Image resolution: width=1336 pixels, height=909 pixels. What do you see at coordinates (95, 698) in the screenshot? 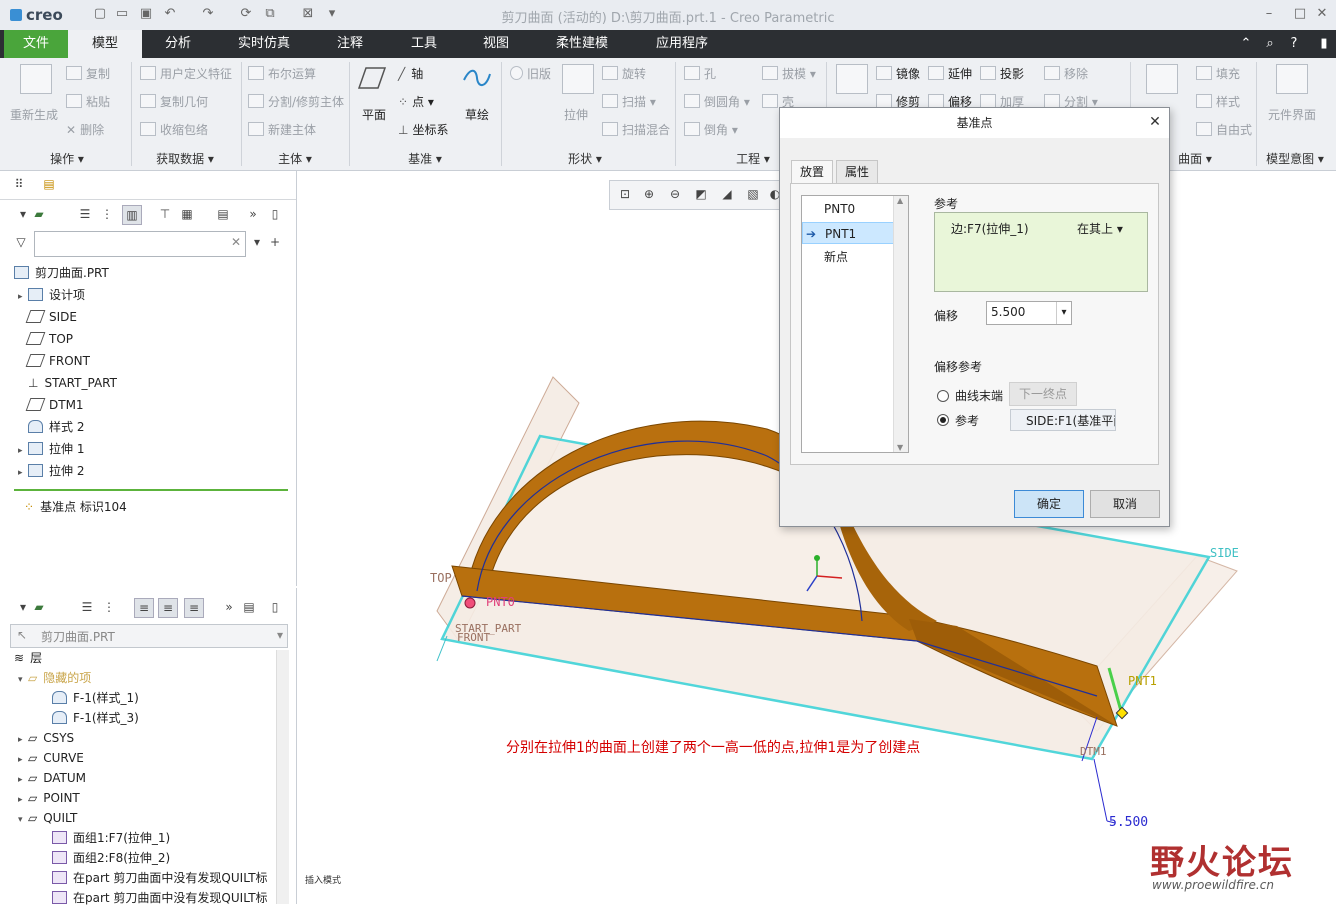
I see `layer-item-style1: F-1(样式_1)` at bounding box center [95, 698].